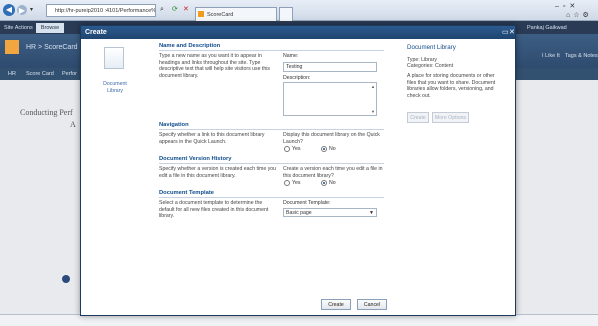 The height and width of the screenshot is (326, 598). Describe the element at coordinates (52, 47) in the screenshot. I see `site-title: HR > ScoreCard` at that location.